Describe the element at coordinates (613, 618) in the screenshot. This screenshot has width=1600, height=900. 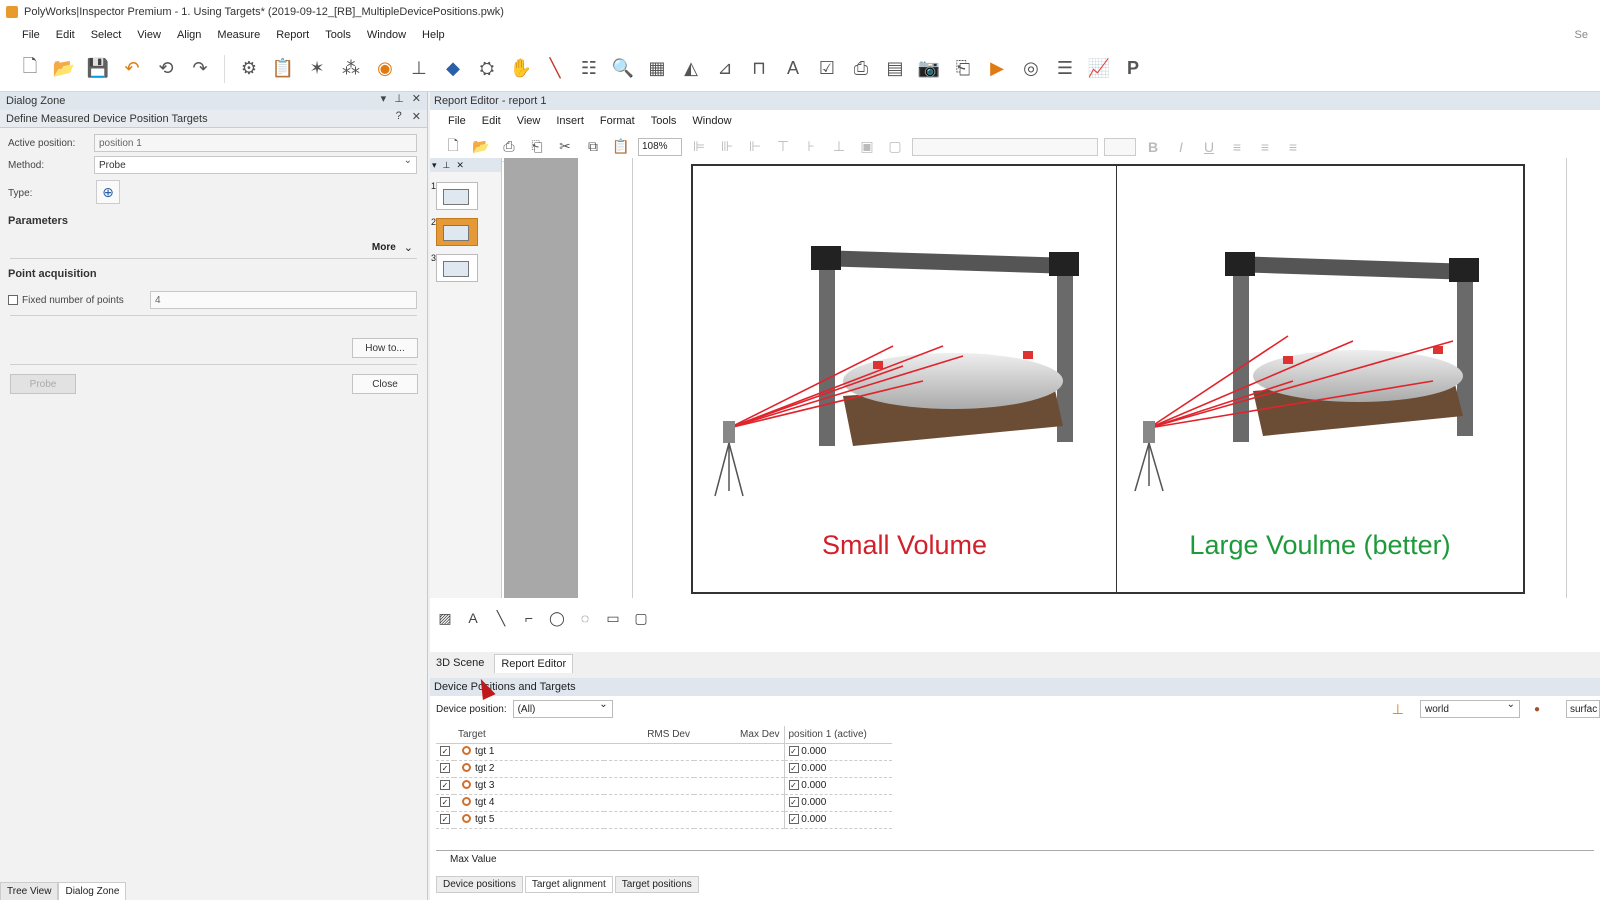
I see `rectangle-tool-icon: ▭` at that location.